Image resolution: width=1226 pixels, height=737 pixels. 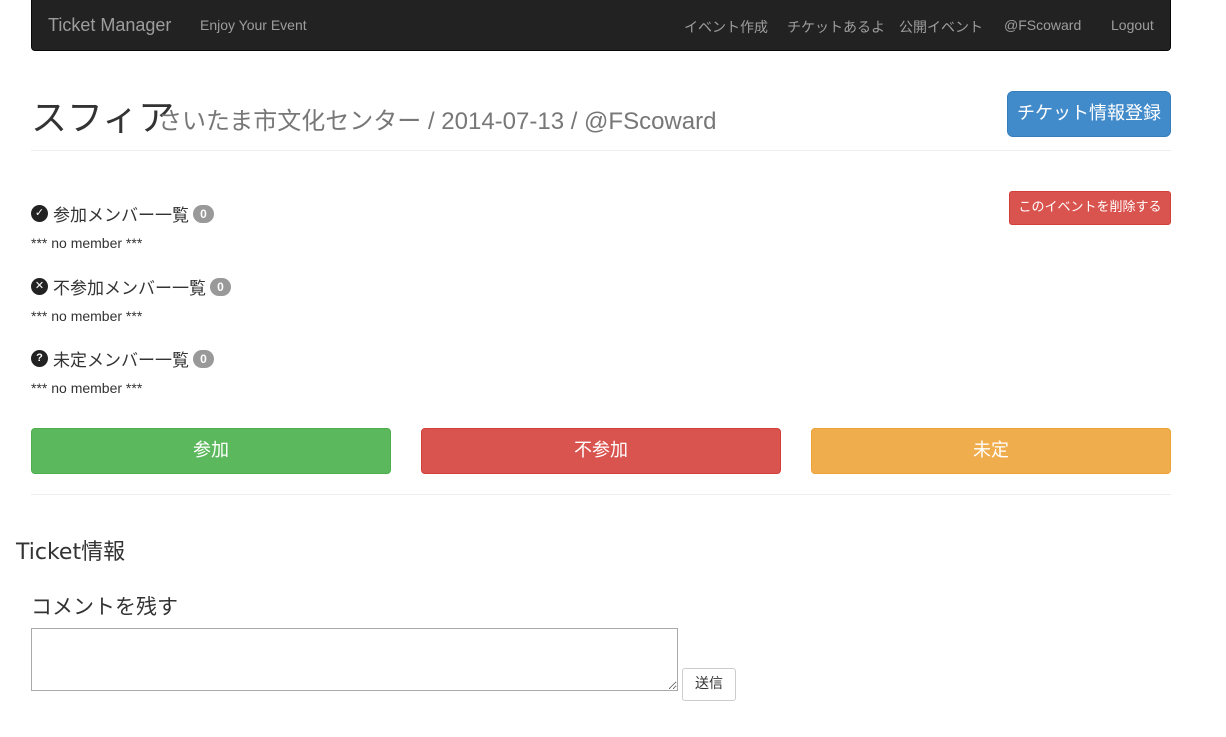 I want to click on decline-button: 不参加, so click(x=601, y=451).